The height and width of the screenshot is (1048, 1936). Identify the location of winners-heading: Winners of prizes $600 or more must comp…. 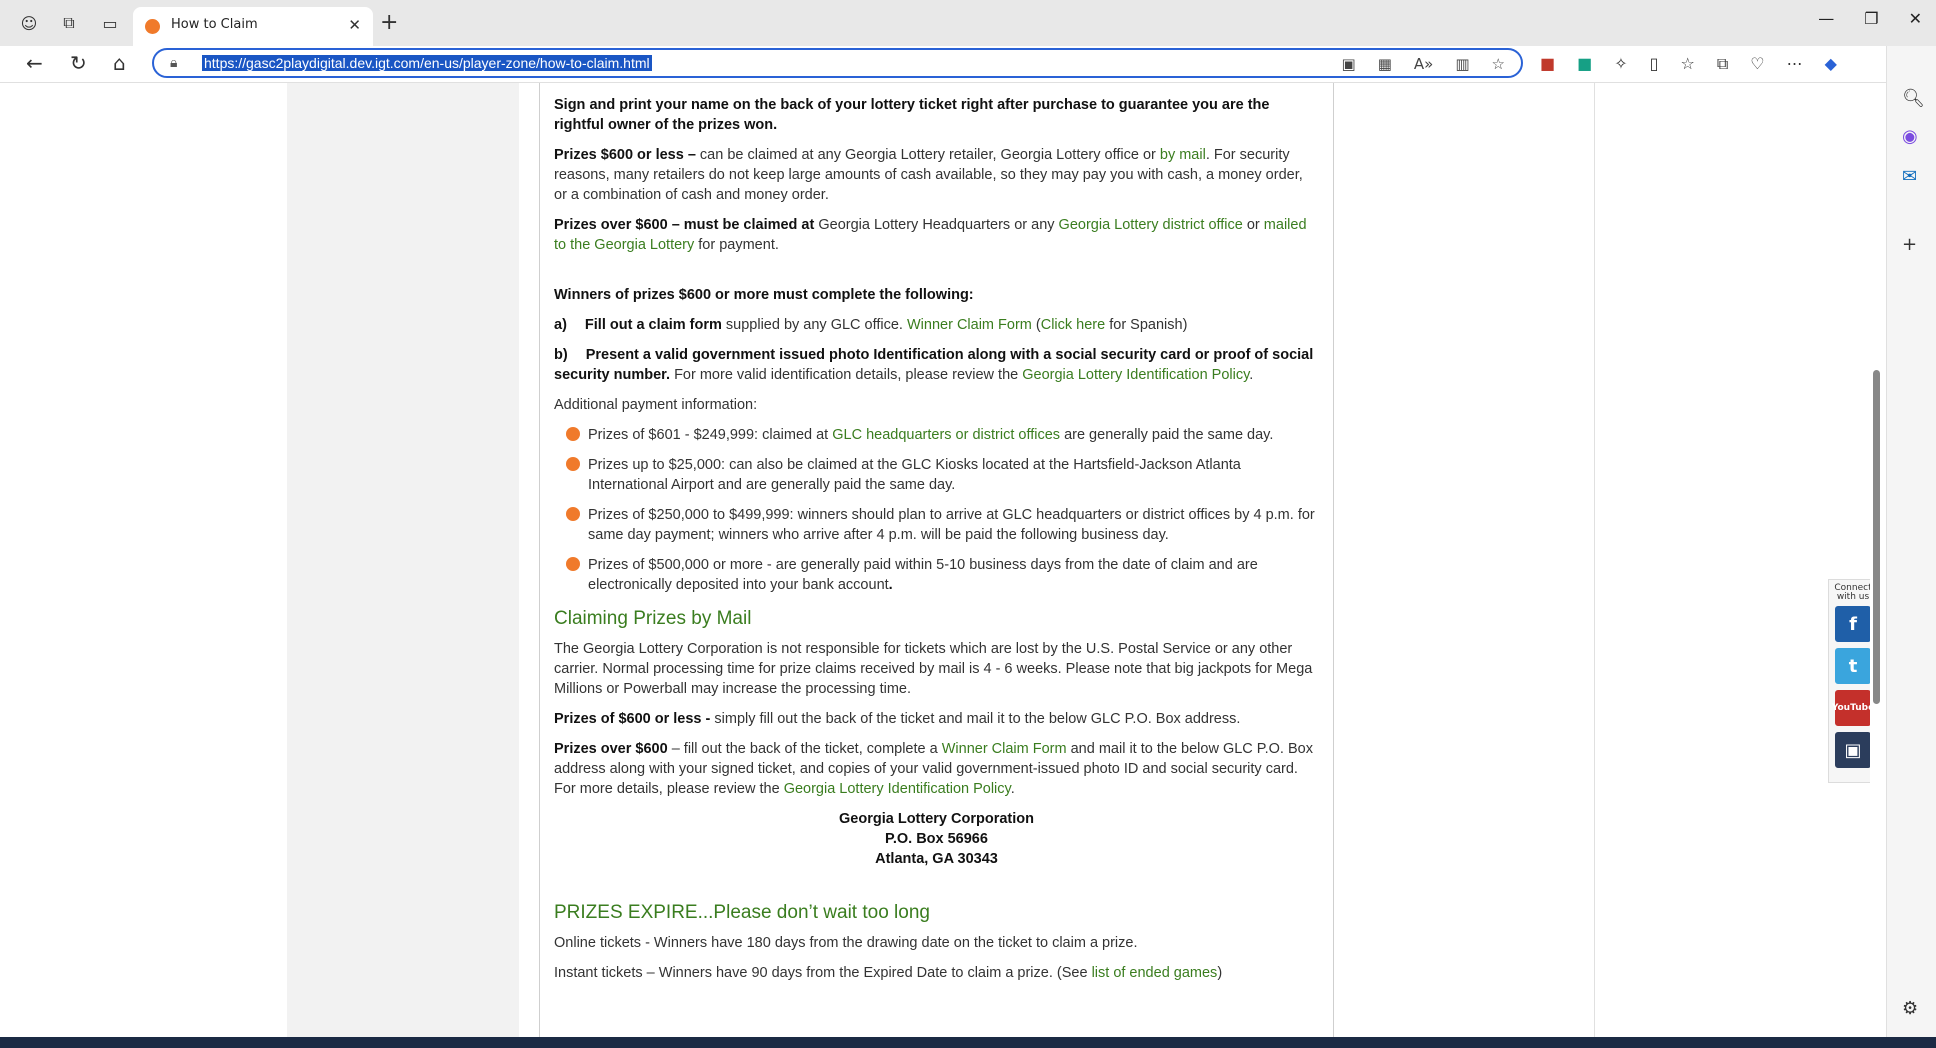
(764, 295).